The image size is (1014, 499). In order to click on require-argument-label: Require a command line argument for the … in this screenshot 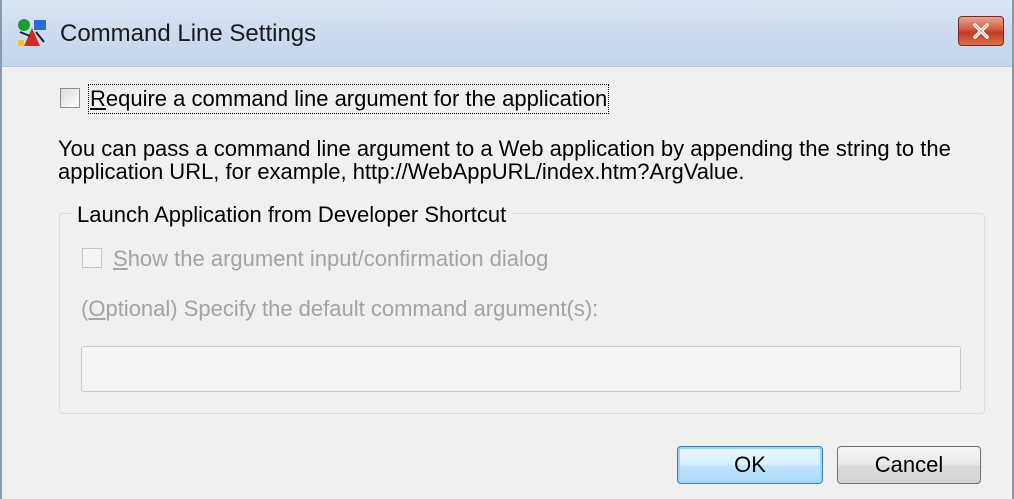, I will do `click(348, 99)`.